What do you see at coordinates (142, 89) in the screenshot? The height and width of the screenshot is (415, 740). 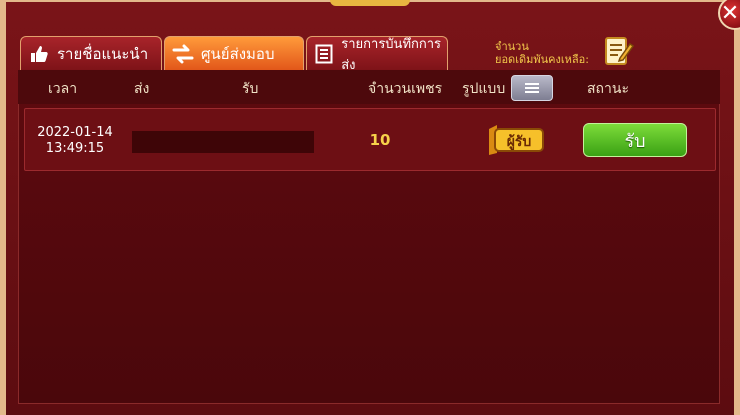 I see `header-send: ส่ง` at bounding box center [142, 89].